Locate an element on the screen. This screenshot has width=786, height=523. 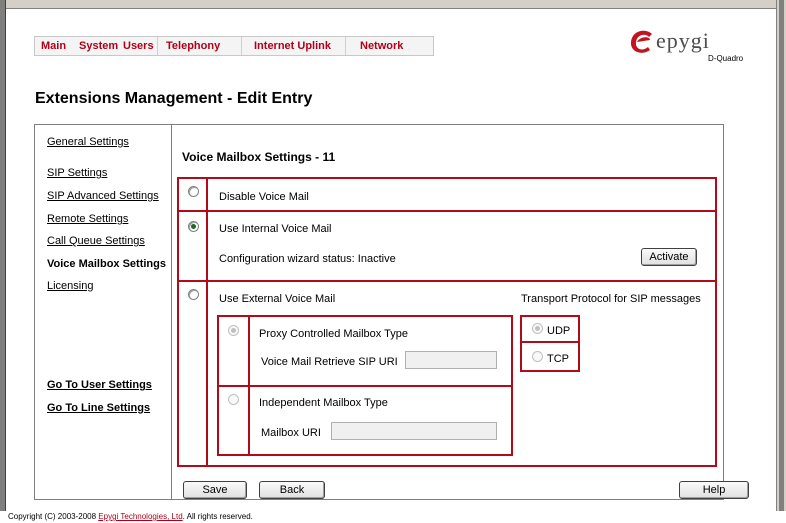
menu-network: Network is located at coordinates (389, 46).